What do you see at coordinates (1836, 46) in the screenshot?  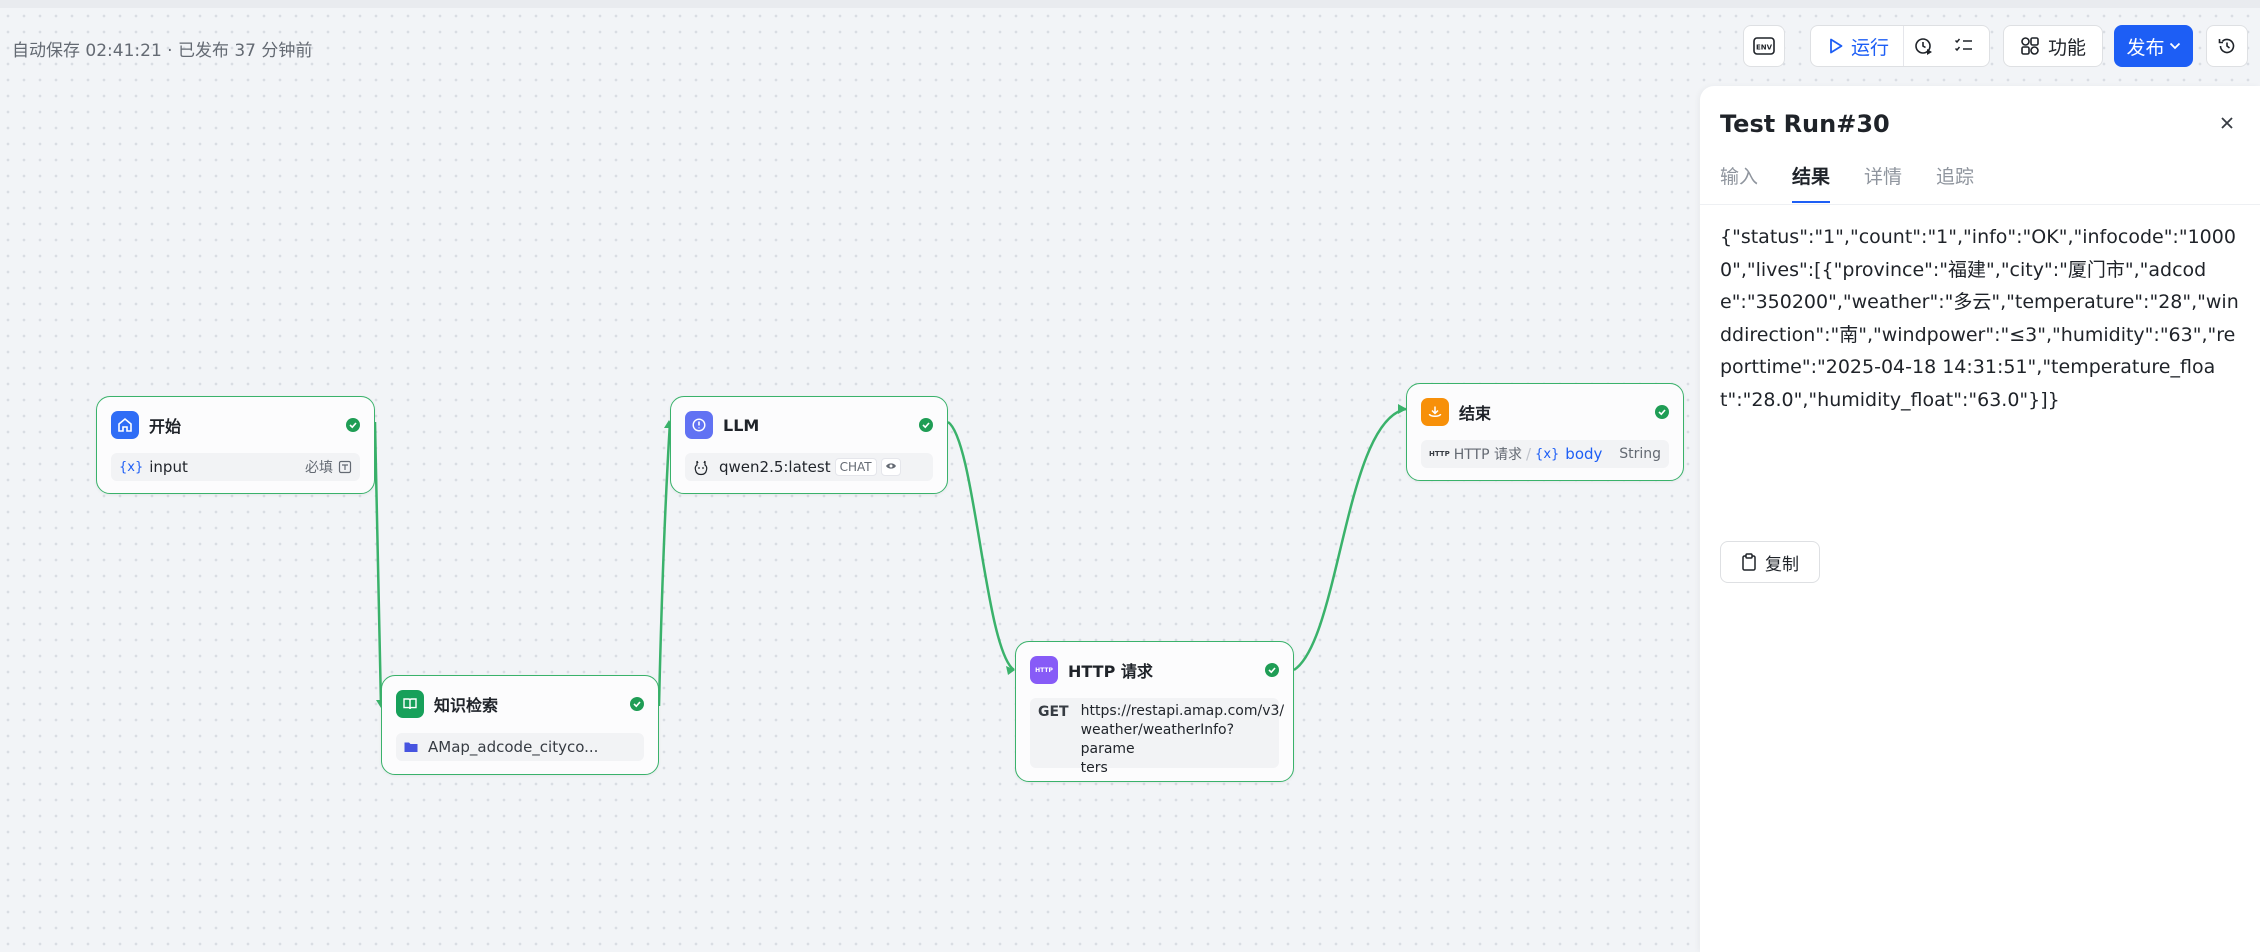 I see `play-icon` at bounding box center [1836, 46].